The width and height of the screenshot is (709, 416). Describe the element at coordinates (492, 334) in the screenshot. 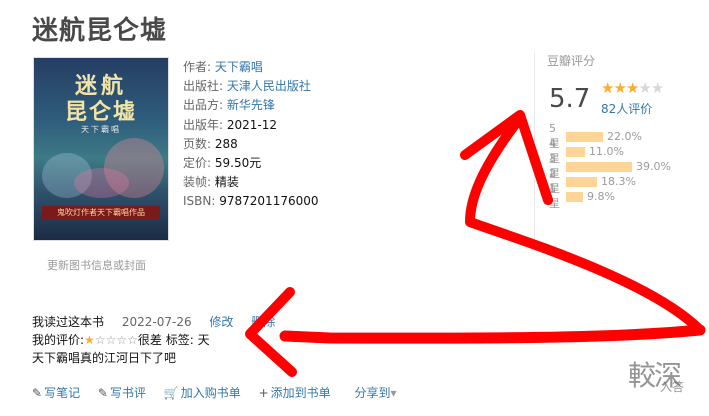

I see `arrow-horizontal-stroke` at that location.